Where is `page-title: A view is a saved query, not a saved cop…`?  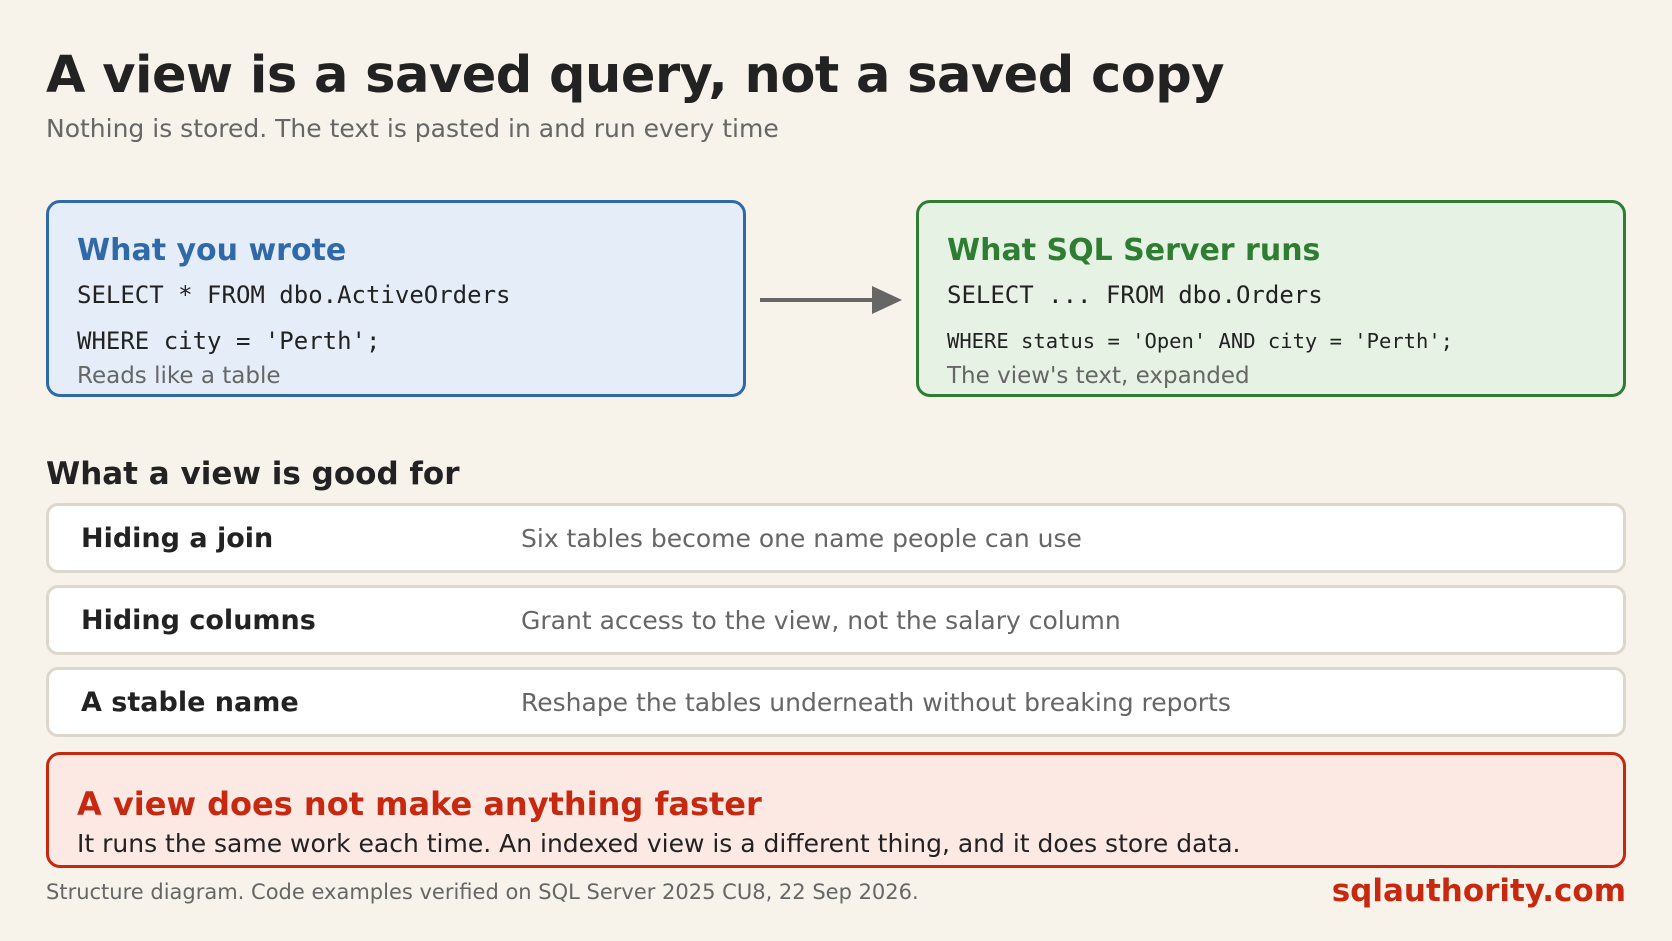 page-title: A view is a saved query, not a saved cop… is located at coordinates (635, 75).